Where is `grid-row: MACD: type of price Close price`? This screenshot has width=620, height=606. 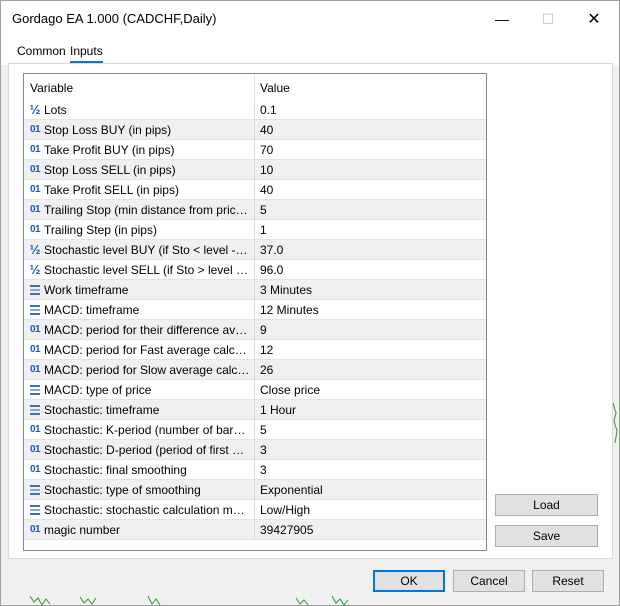 grid-row: MACD: type of price Close price is located at coordinates (255, 390).